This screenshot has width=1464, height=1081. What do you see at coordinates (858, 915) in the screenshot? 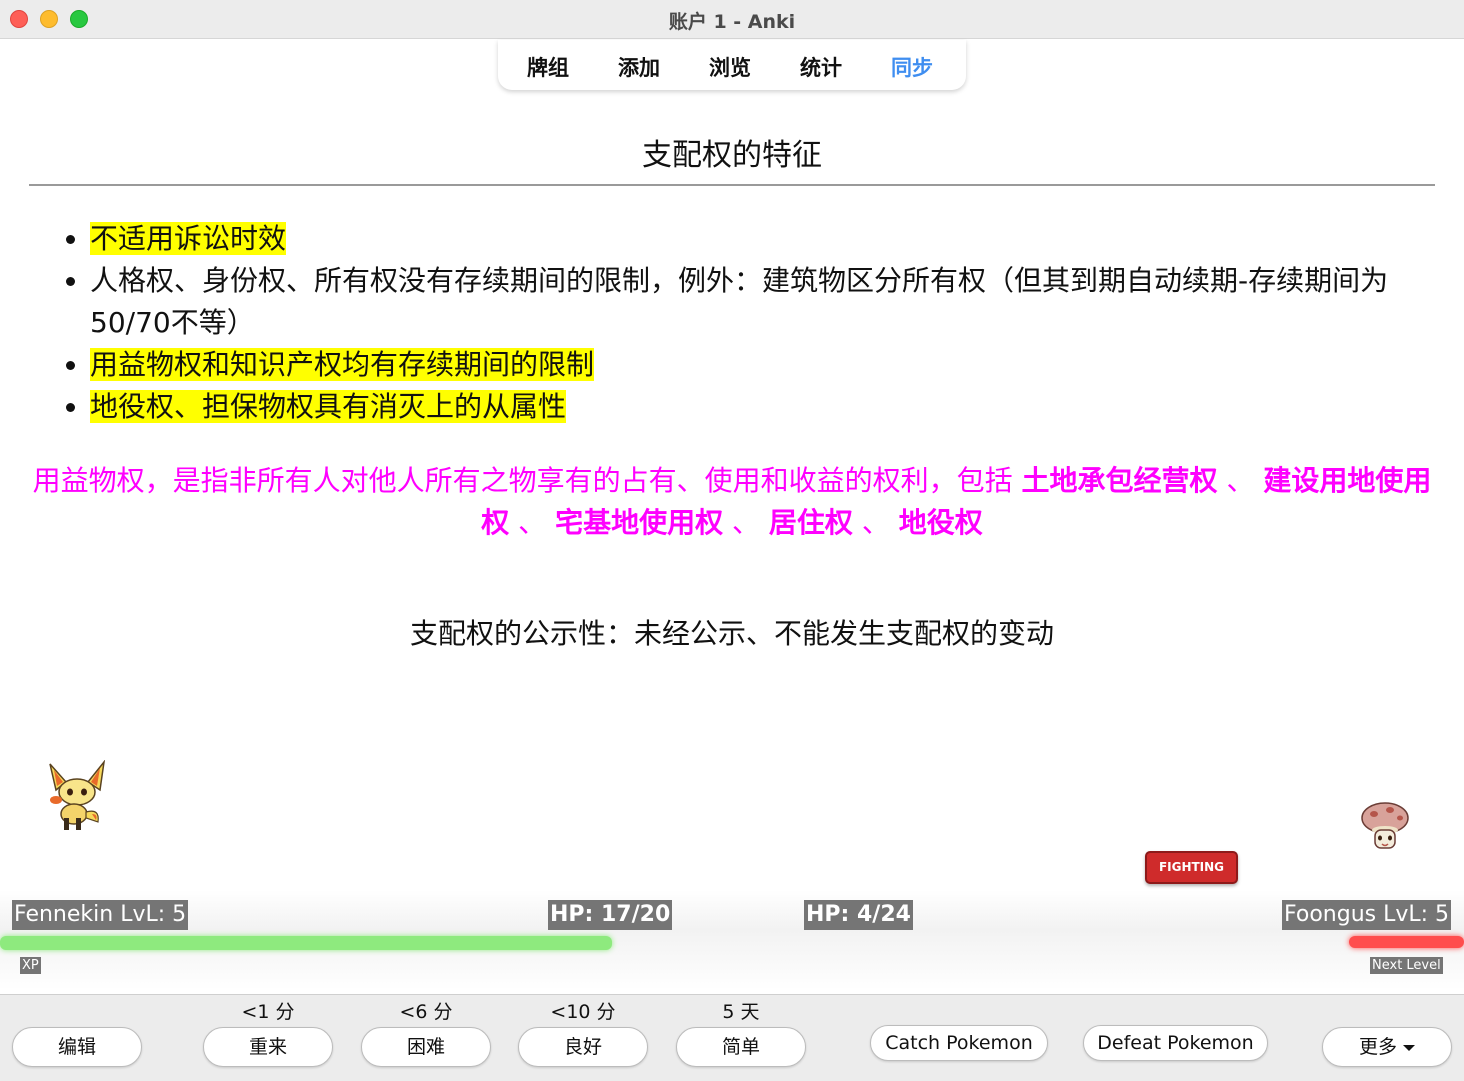
I see `enemy-hp-label: HP: 4/24` at bounding box center [858, 915].